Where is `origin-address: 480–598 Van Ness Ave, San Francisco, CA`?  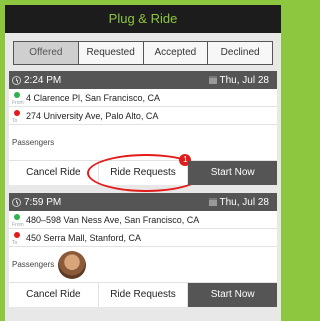 origin-address: 480–598 Van Ness Ave, San Francisco, CA is located at coordinates (113, 219).